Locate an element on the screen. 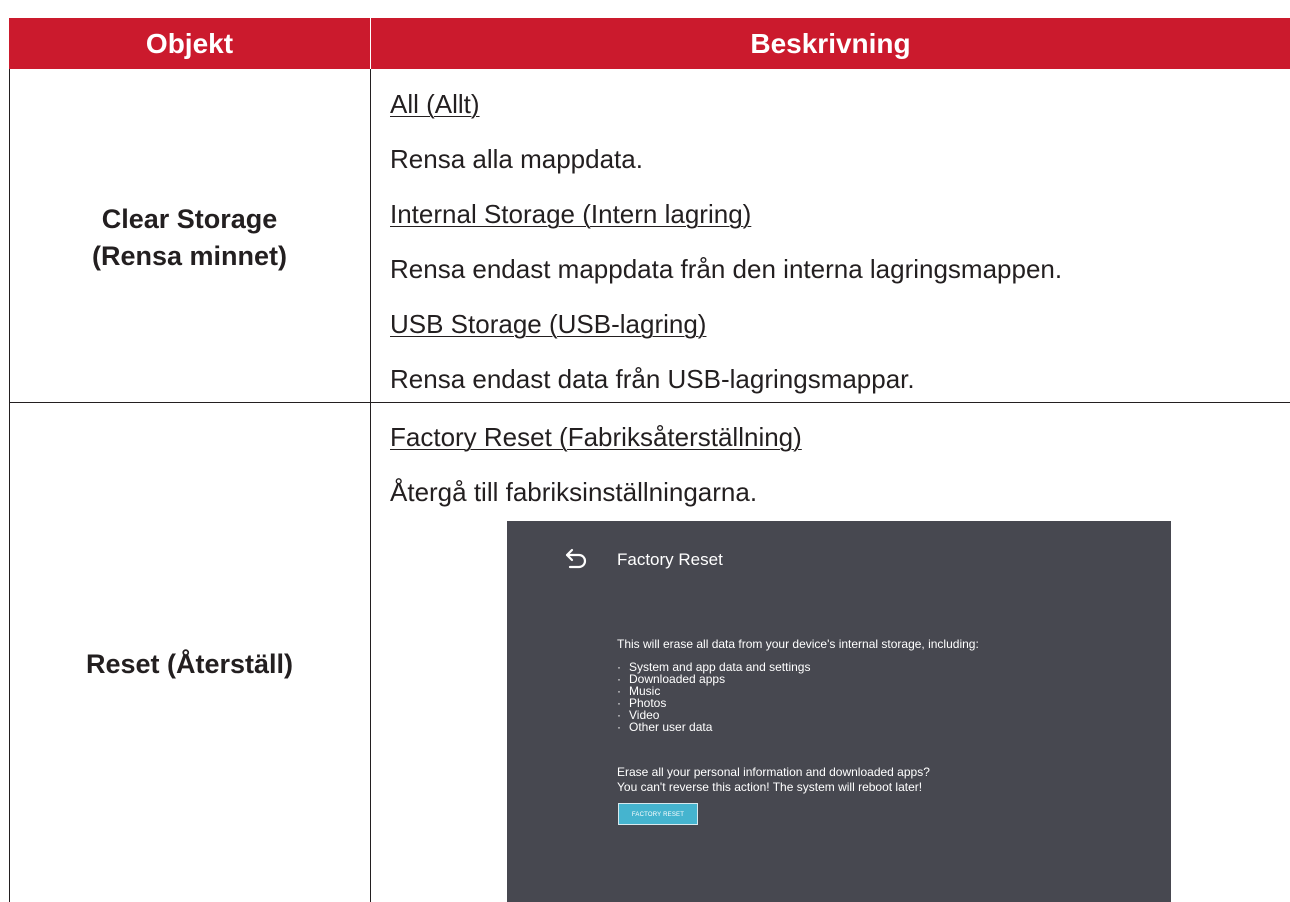  list-item: · Other user data is located at coordinates (713, 727).